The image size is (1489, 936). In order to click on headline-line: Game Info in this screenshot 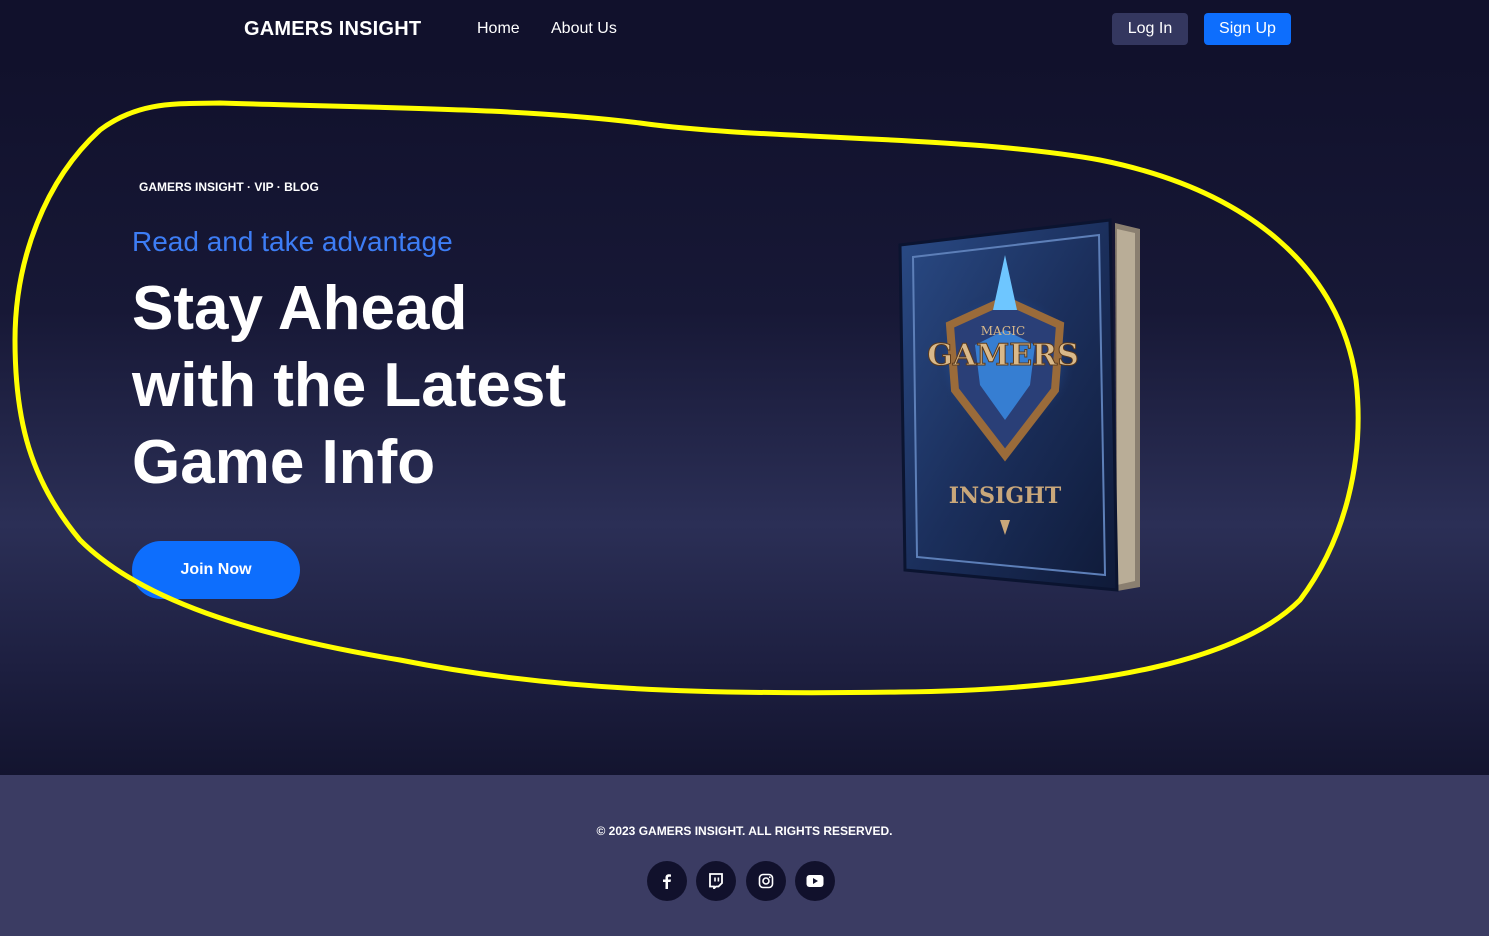, I will do `click(284, 462)`.